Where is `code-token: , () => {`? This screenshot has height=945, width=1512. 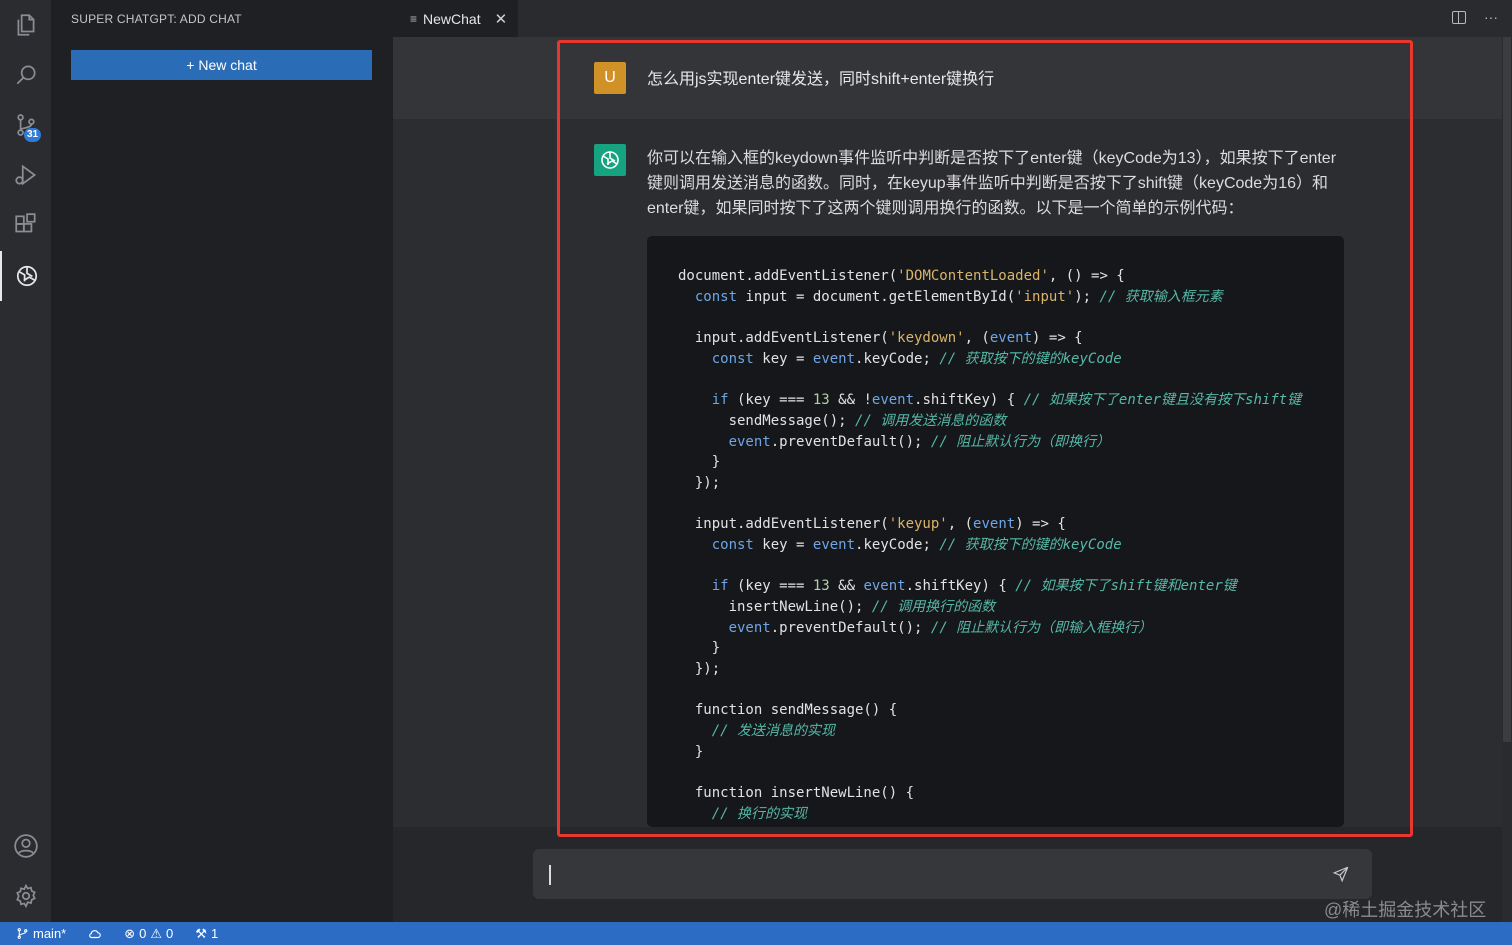 code-token: , () => { is located at coordinates (1086, 276).